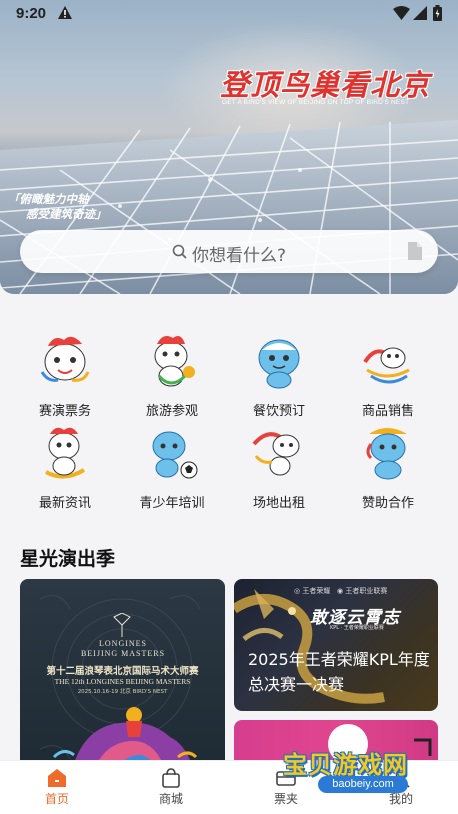 The image size is (458, 814). What do you see at coordinates (278, 503) in the screenshot?
I see `category-label: 场地出租` at bounding box center [278, 503].